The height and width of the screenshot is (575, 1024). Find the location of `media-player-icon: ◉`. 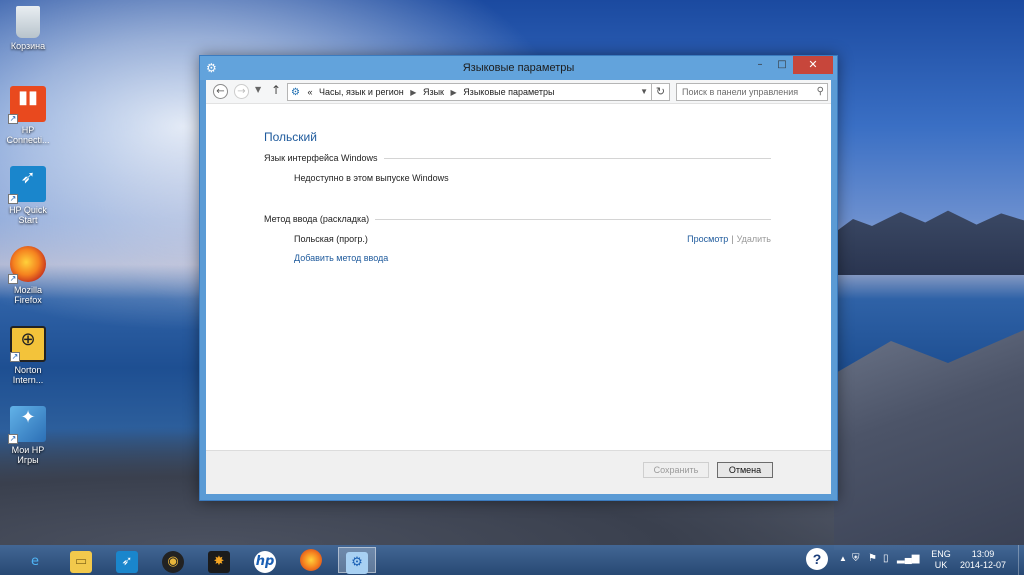

media-player-icon: ◉ is located at coordinates (173, 562).